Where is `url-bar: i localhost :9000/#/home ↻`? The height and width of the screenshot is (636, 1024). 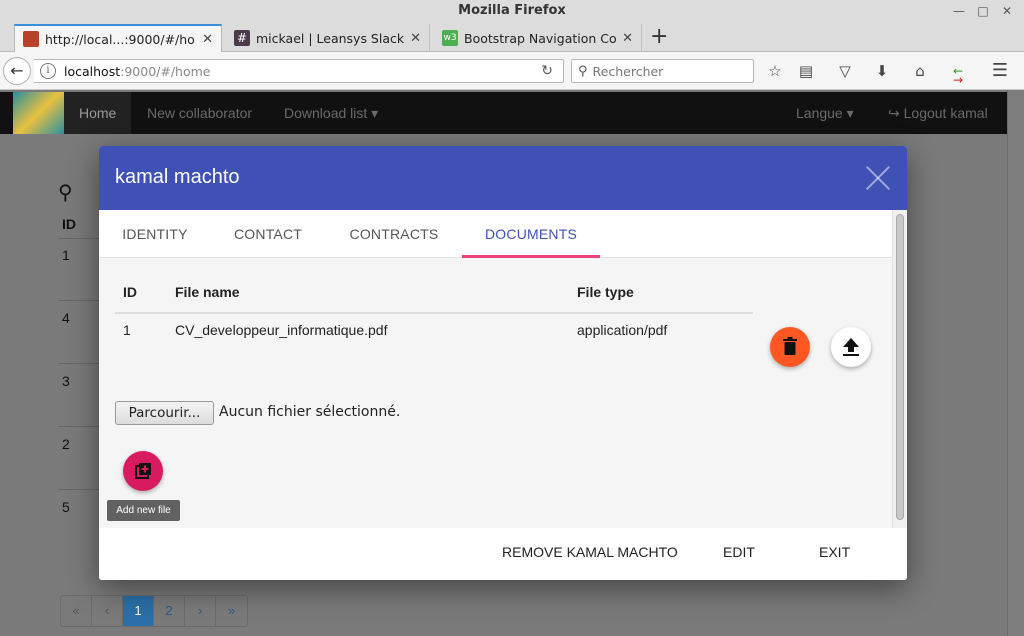
url-bar: i localhost :9000/#/home ↻ is located at coordinates (299, 71).